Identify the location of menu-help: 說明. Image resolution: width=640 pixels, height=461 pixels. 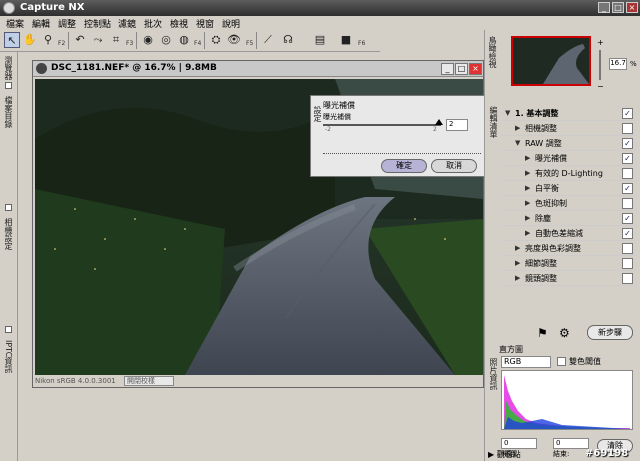
(231, 23).